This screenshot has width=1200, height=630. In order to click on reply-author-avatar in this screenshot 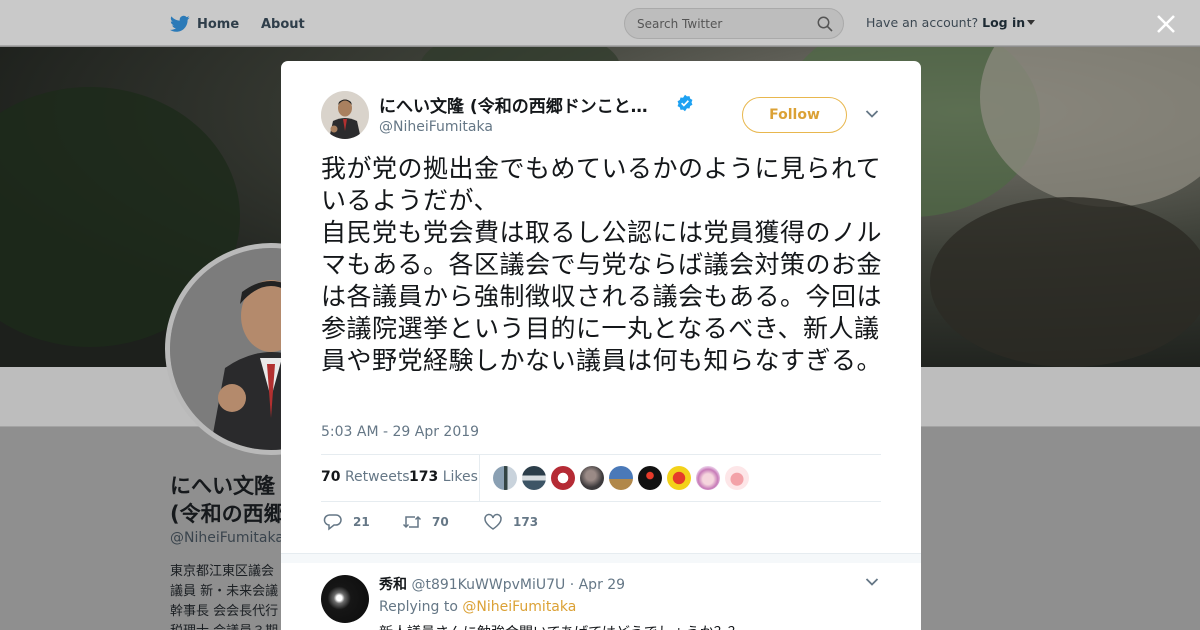, I will do `click(345, 599)`.